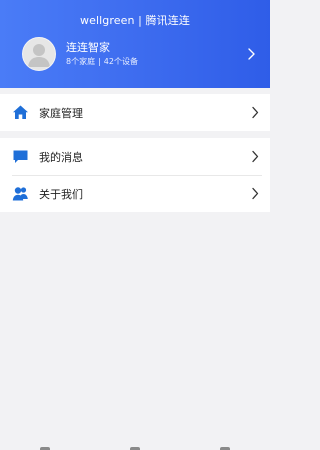 This screenshot has height=450, width=320. What do you see at coordinates (61, 113) in the screenshot?
I see `menu-label-family-management: 家庭管理` at bounding box center [61, 113].